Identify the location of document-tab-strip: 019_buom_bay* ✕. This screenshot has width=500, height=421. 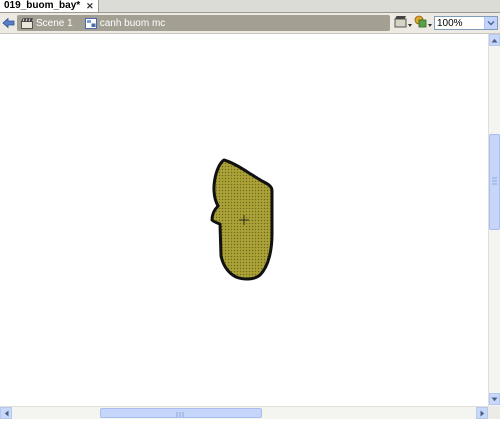
(250, 6).